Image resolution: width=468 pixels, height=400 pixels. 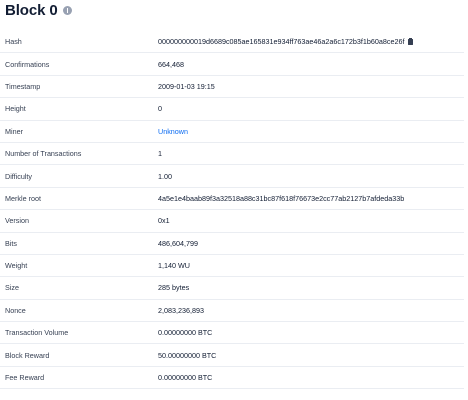 What do you see at coordinates (185, 378) in the screenshot?
I see `fee-reward-value: 0.00000000 BTC` at bounding box center [185, 378].